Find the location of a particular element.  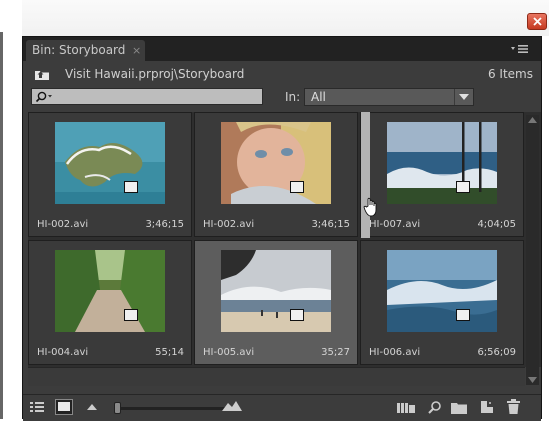

zoom-slider-thumb is located at coordinates (118, 408).